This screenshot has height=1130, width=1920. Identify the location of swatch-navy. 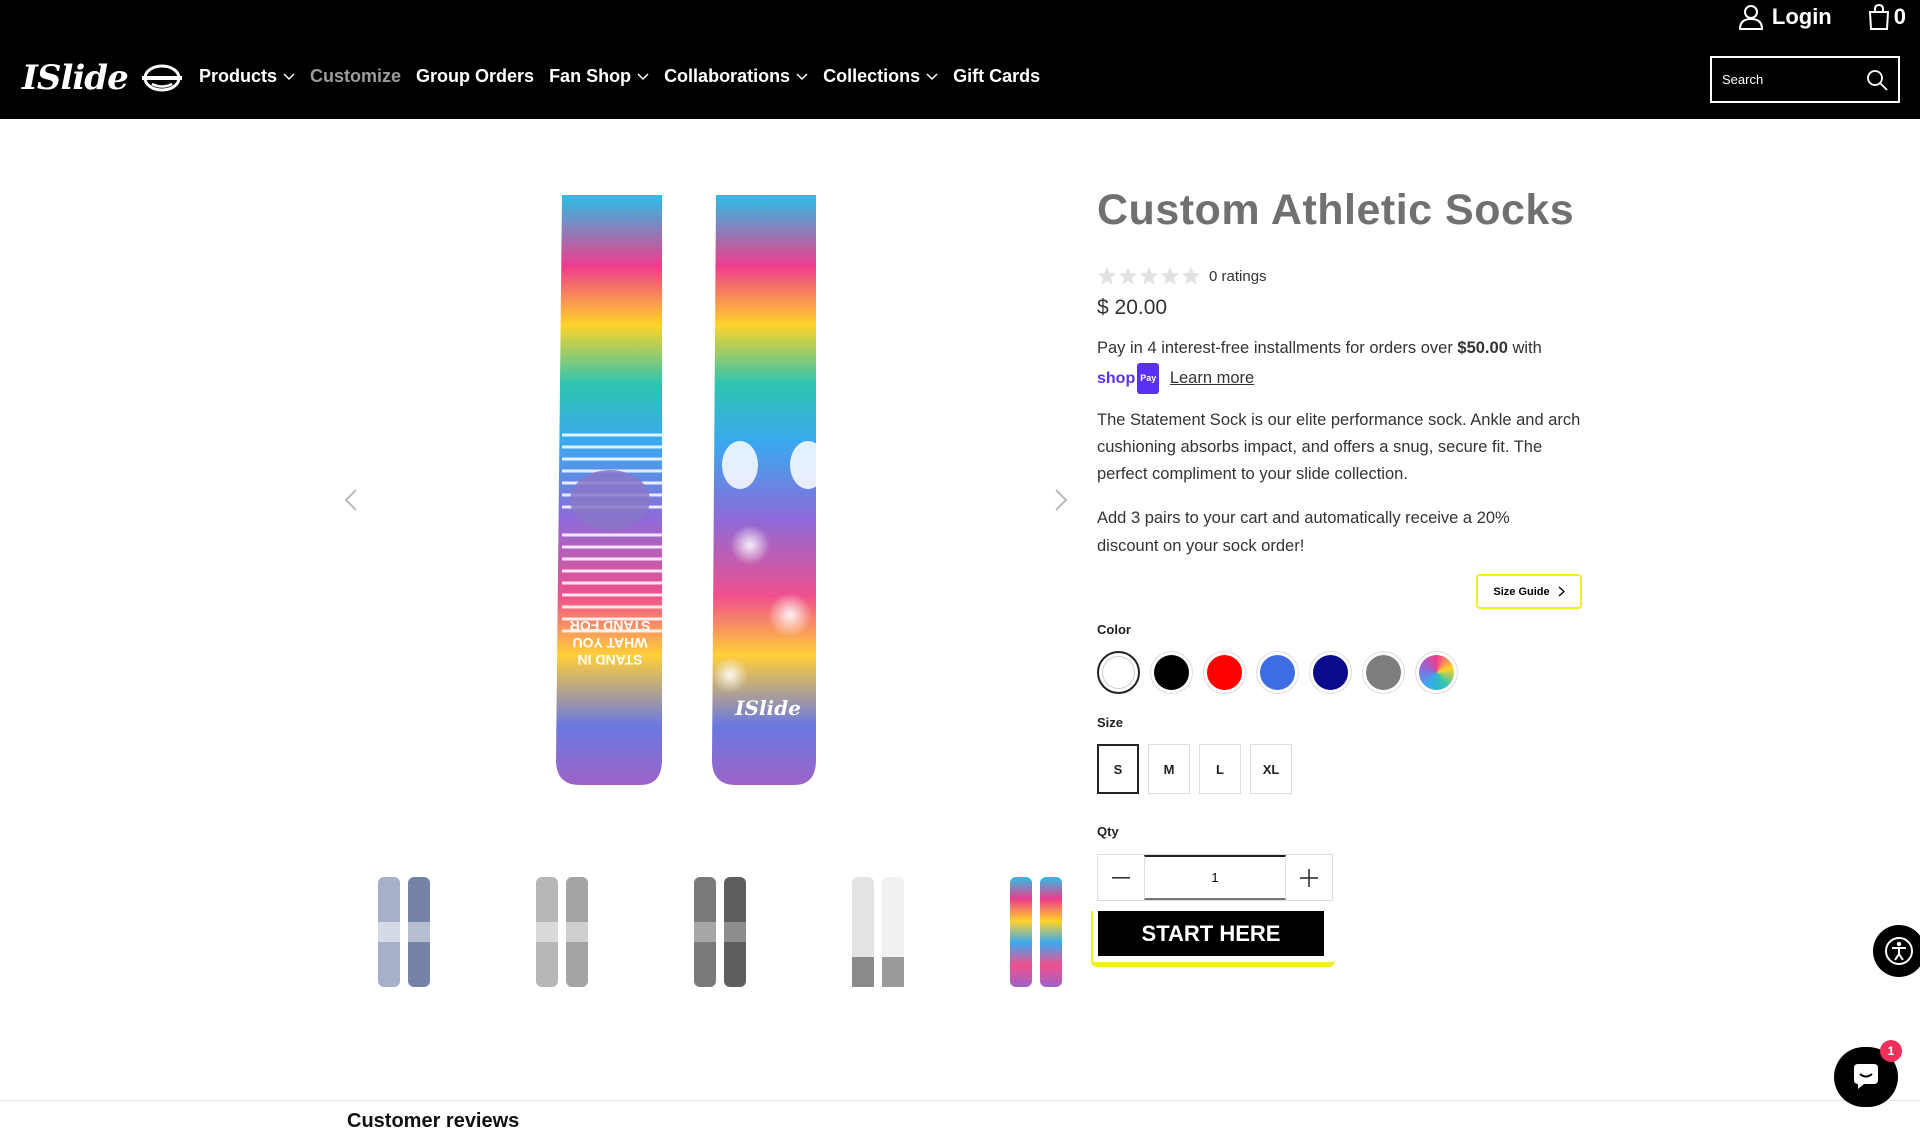
(1330, 672).